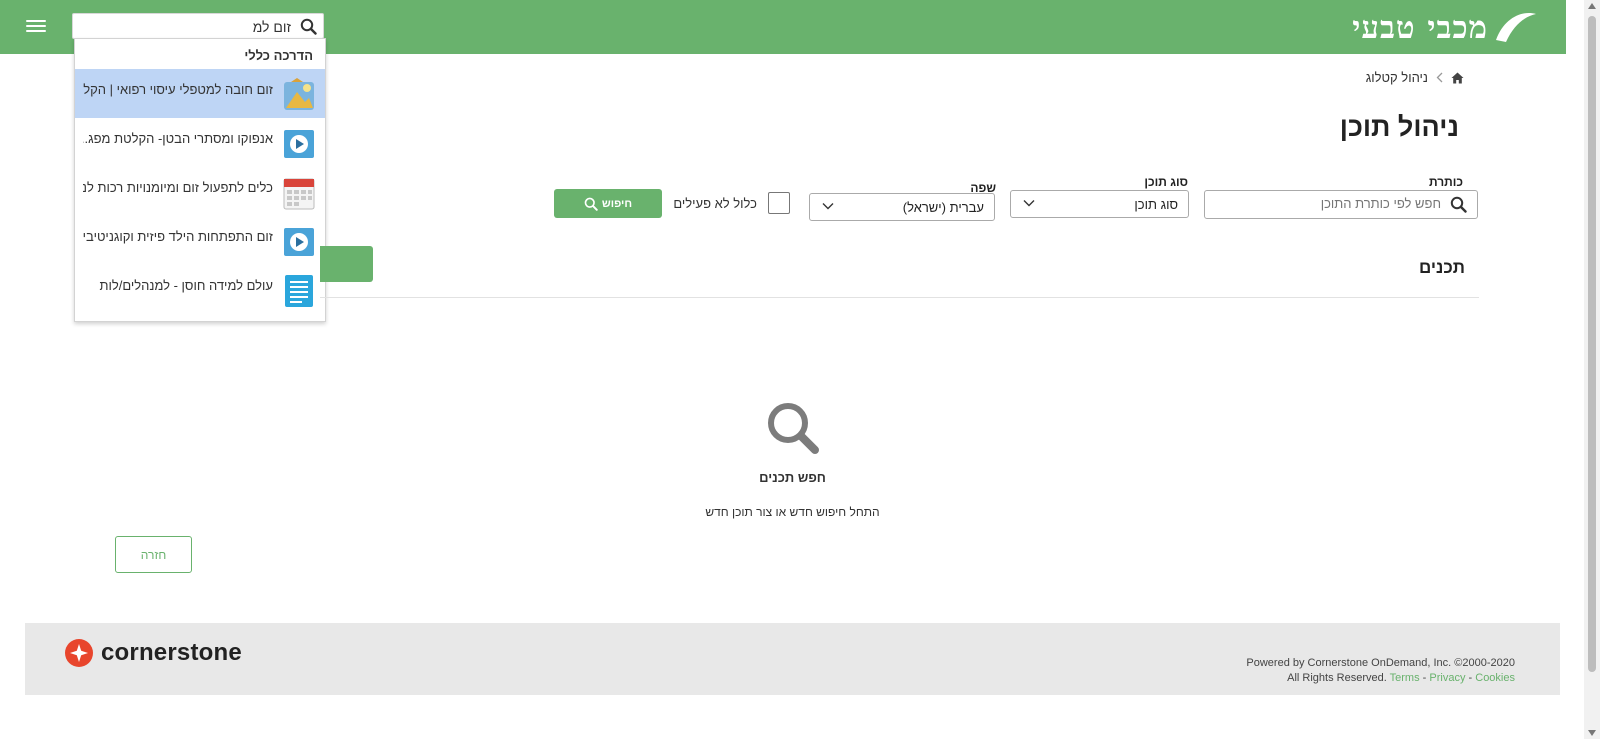 Image resolution: width=1600 pixels, height=739 pixels. What do you see at coordinates (1445, 182) in the screenshot?
I see `title-filter-label: כותרת` at bounding box center [1445, 182].